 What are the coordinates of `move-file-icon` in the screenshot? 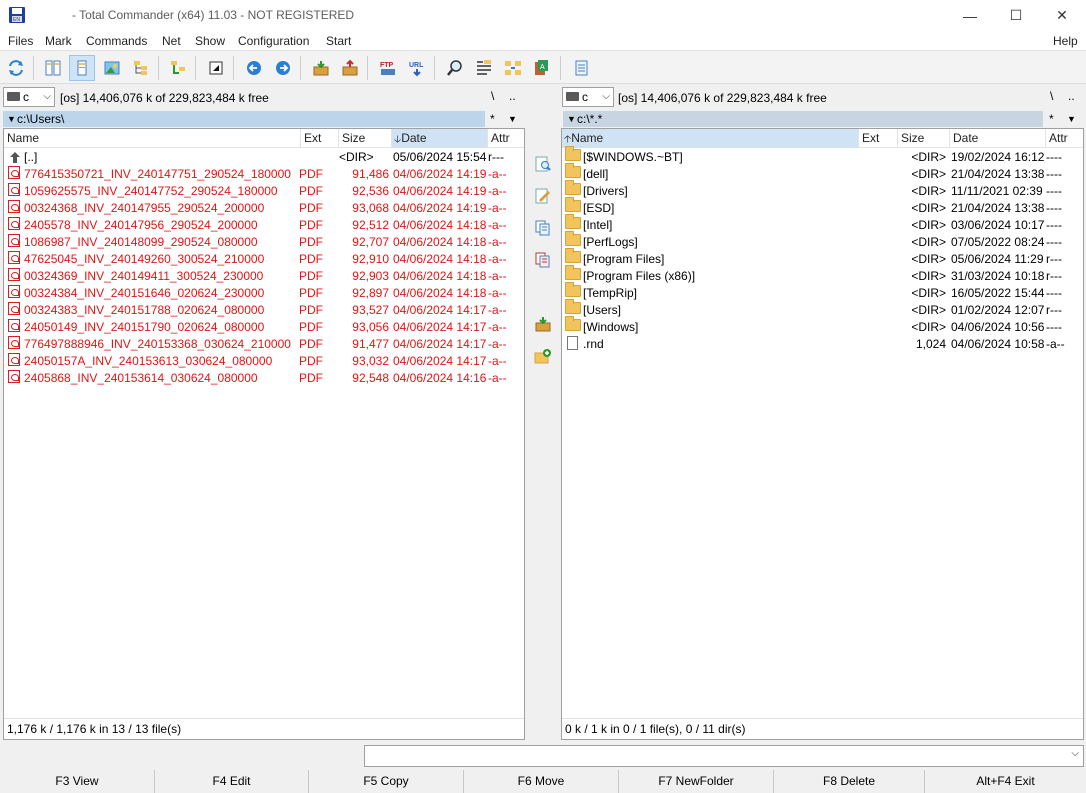 It's located at (543, 260).